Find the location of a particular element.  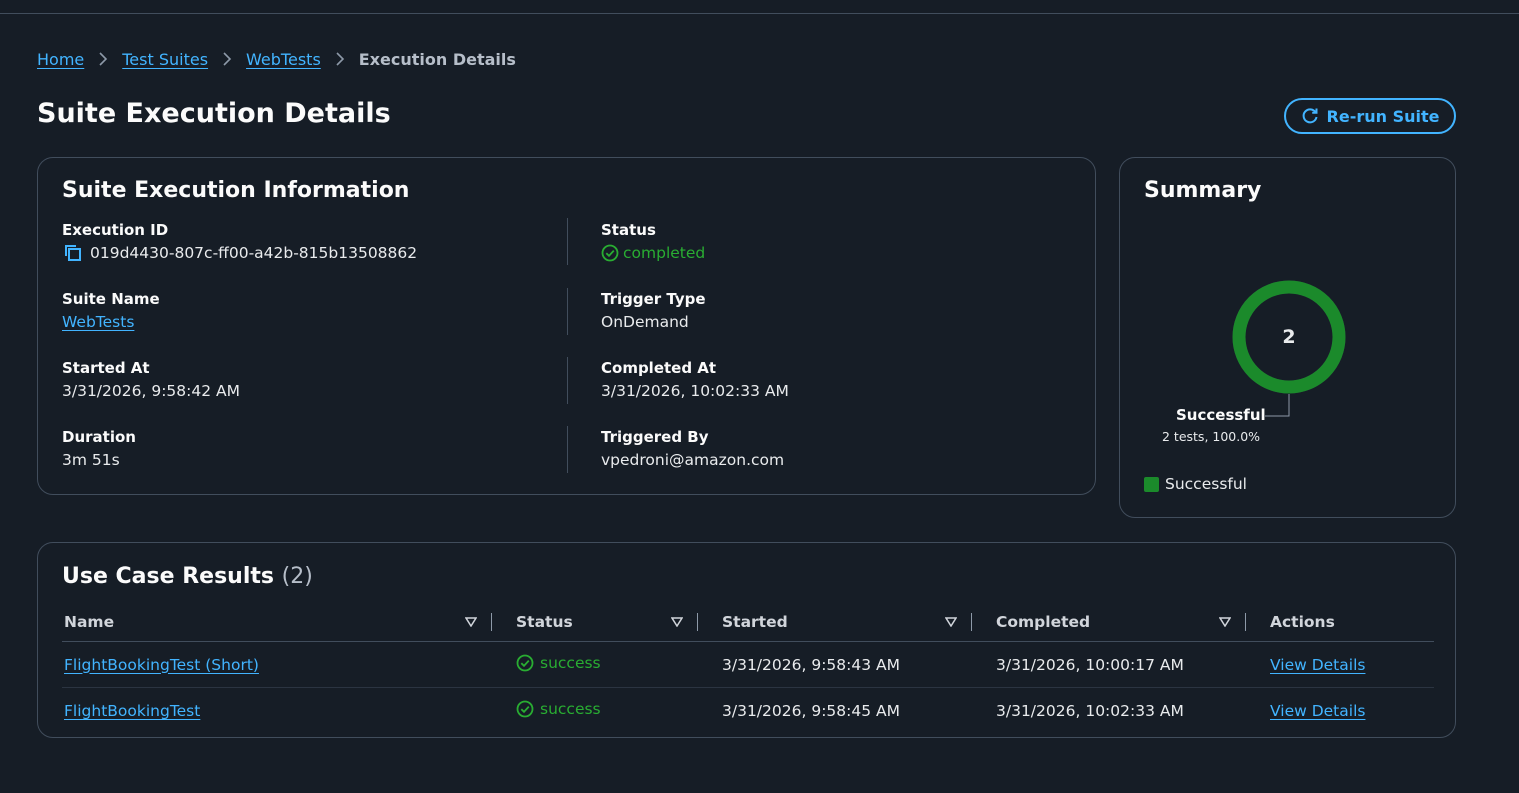

status-label: Status is located at coordinates (628, 230).